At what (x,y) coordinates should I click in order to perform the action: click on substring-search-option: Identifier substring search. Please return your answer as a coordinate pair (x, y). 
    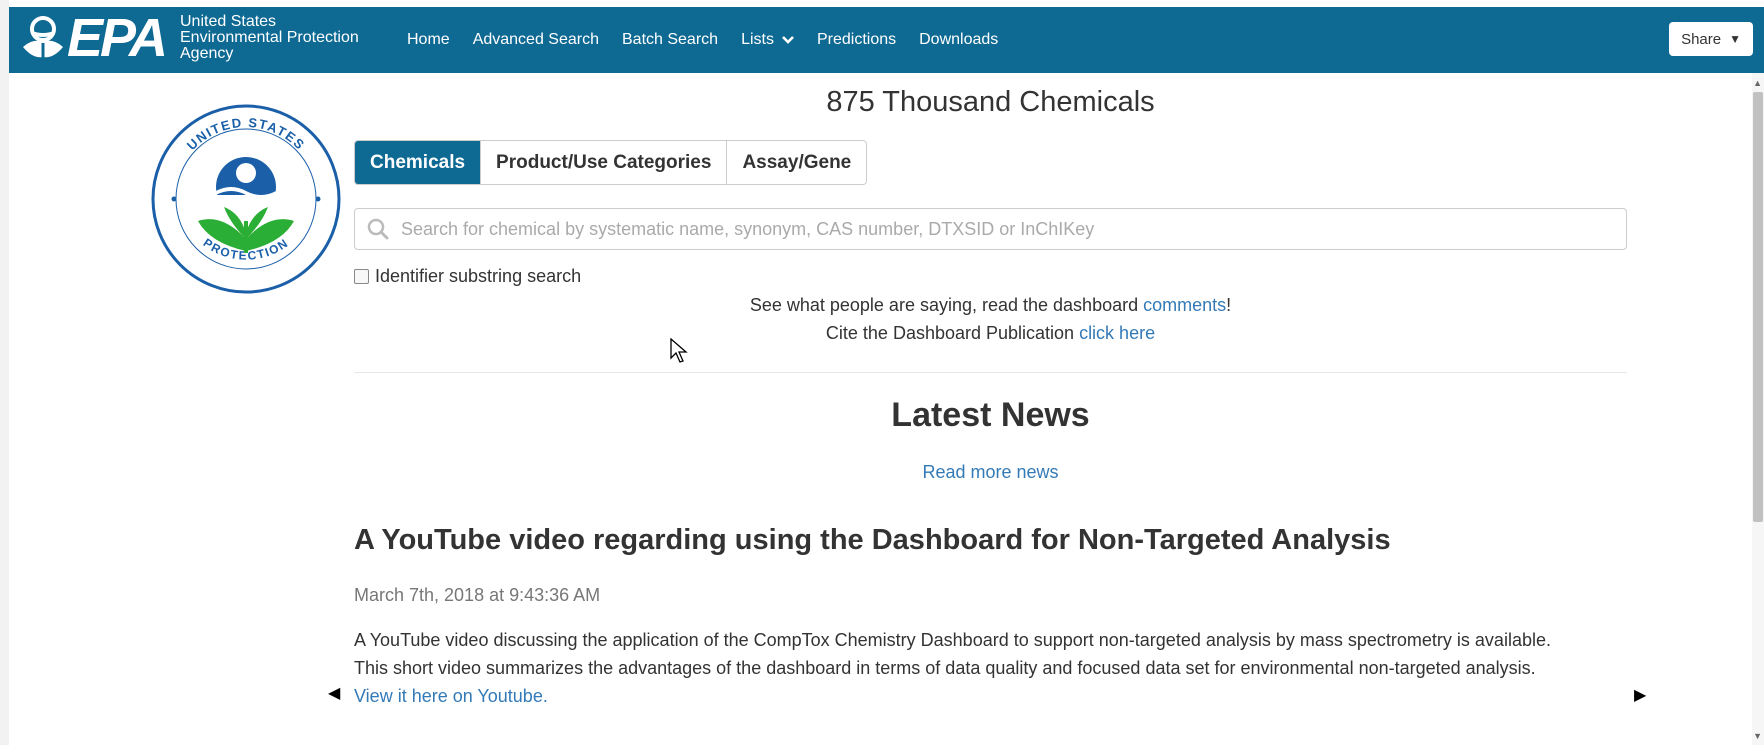
    Looking at the image, I should click on (467, 276).